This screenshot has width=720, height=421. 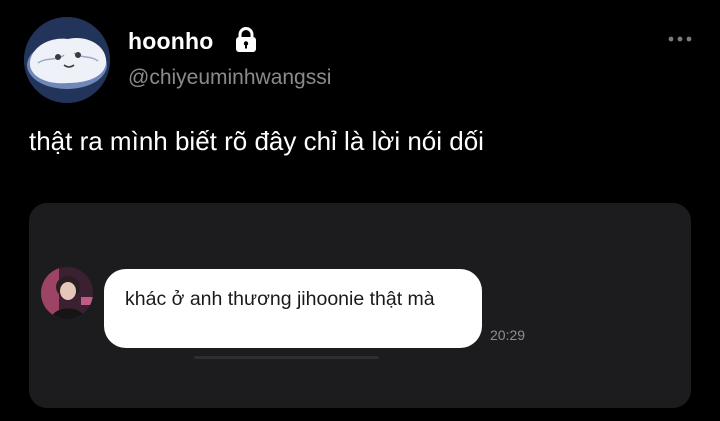 What do you see at coordinates (229, 78) in the screenshot?
I see `user-handle: @chiyeuminhwangssi` at bounding box center [229, 78].